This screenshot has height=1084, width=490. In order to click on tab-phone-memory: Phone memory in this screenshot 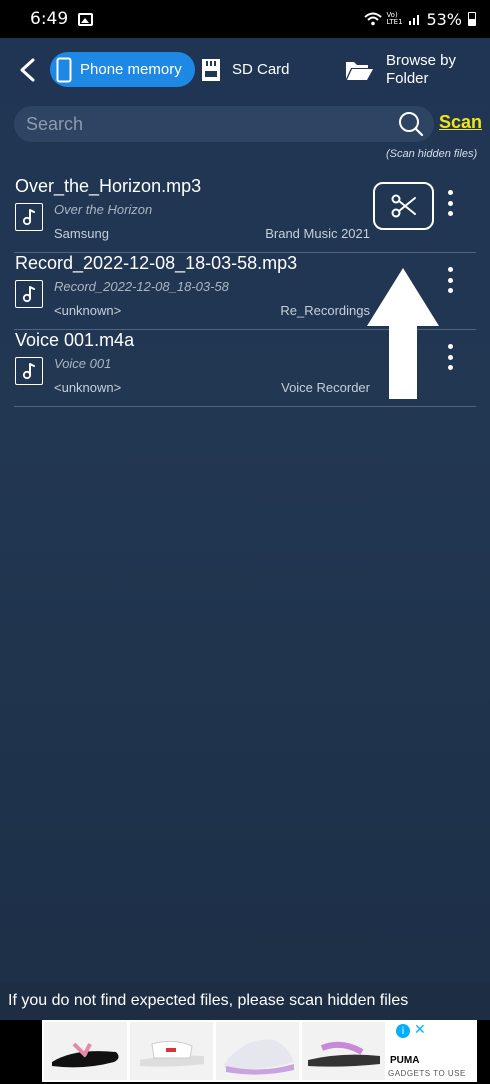, I will do `click(122, 69)`.